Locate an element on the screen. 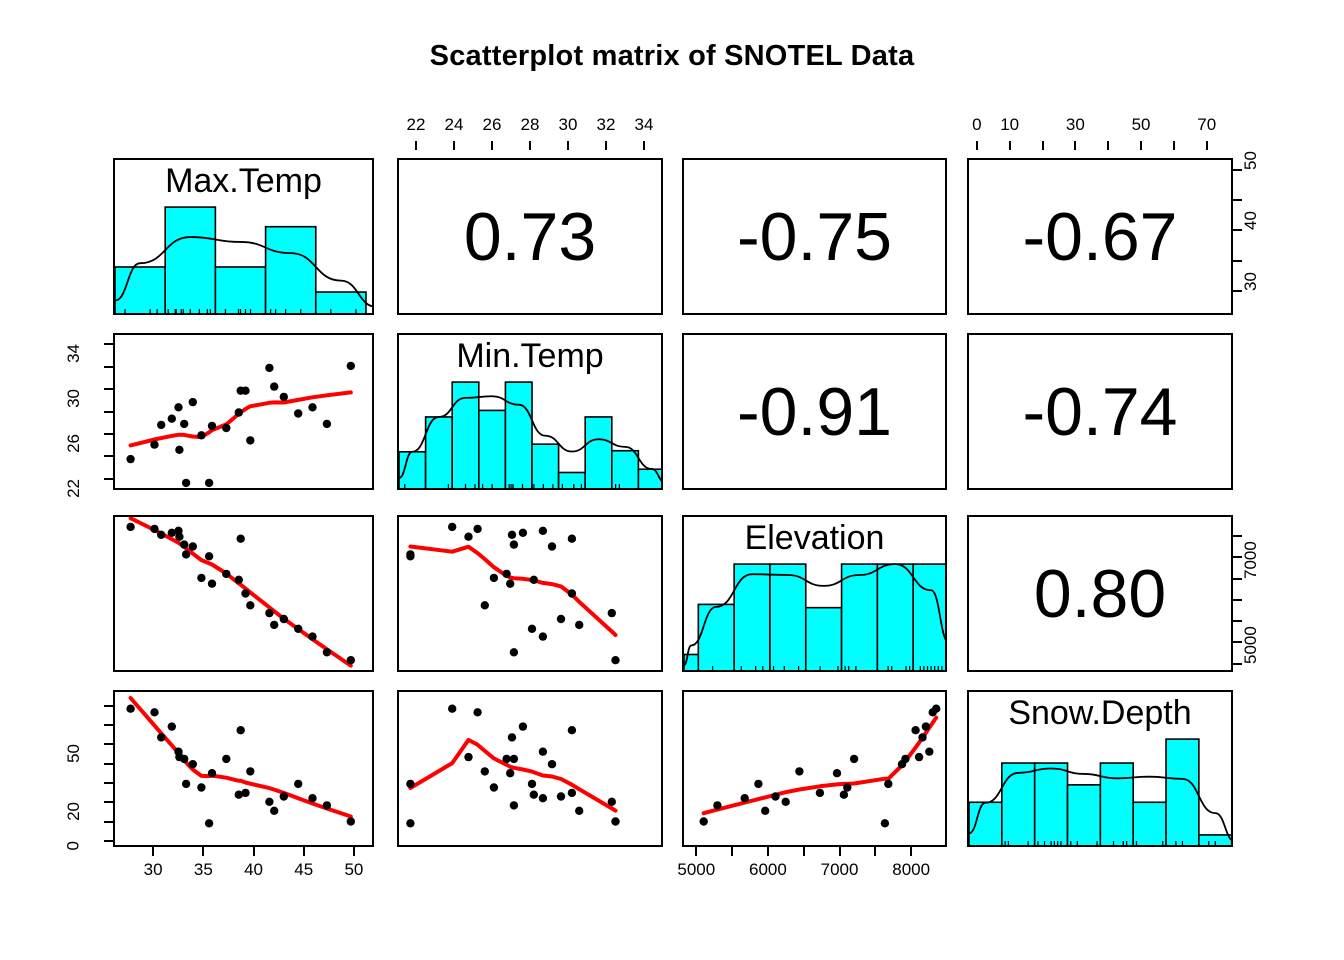 This screenshot has width=1344, height=960. axis-left-snow-depth: 0 20 50 is located at coordinates (88, 770).